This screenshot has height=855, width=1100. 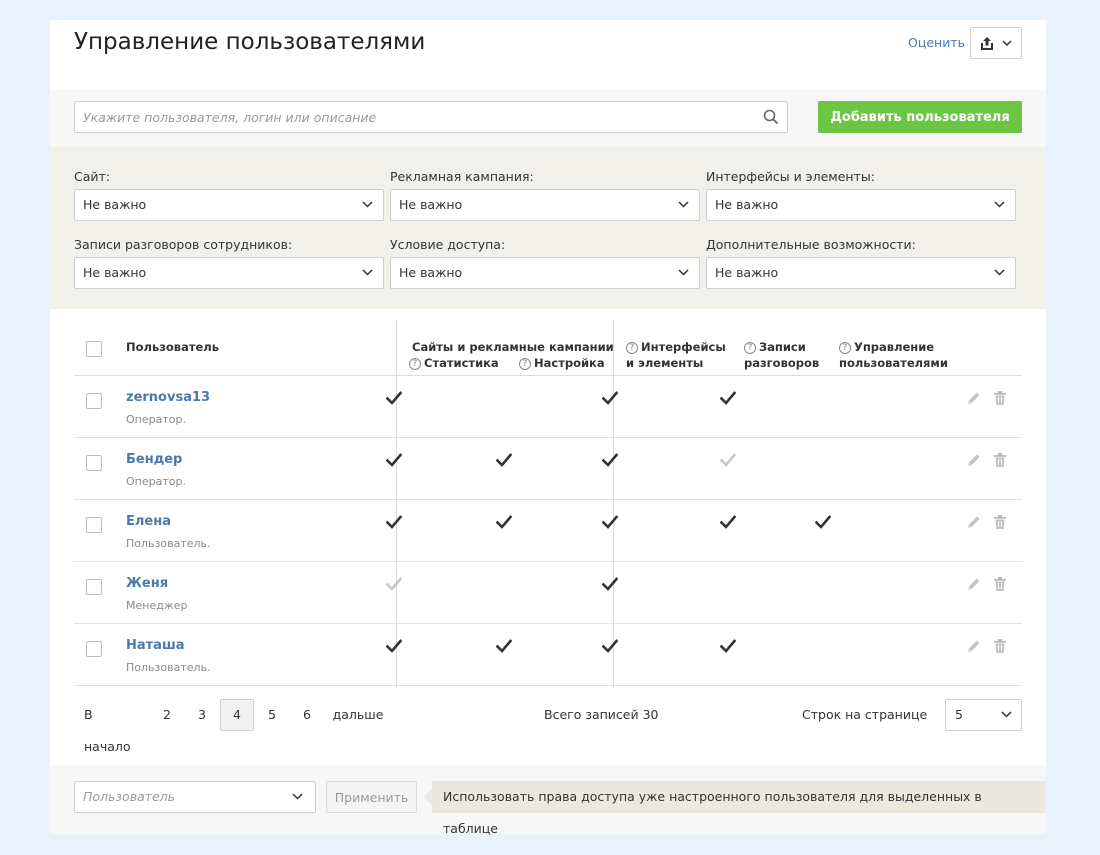 I want to click on filter-campaign: Рекламная кампания: Не важно, so click(x=545, y=195).